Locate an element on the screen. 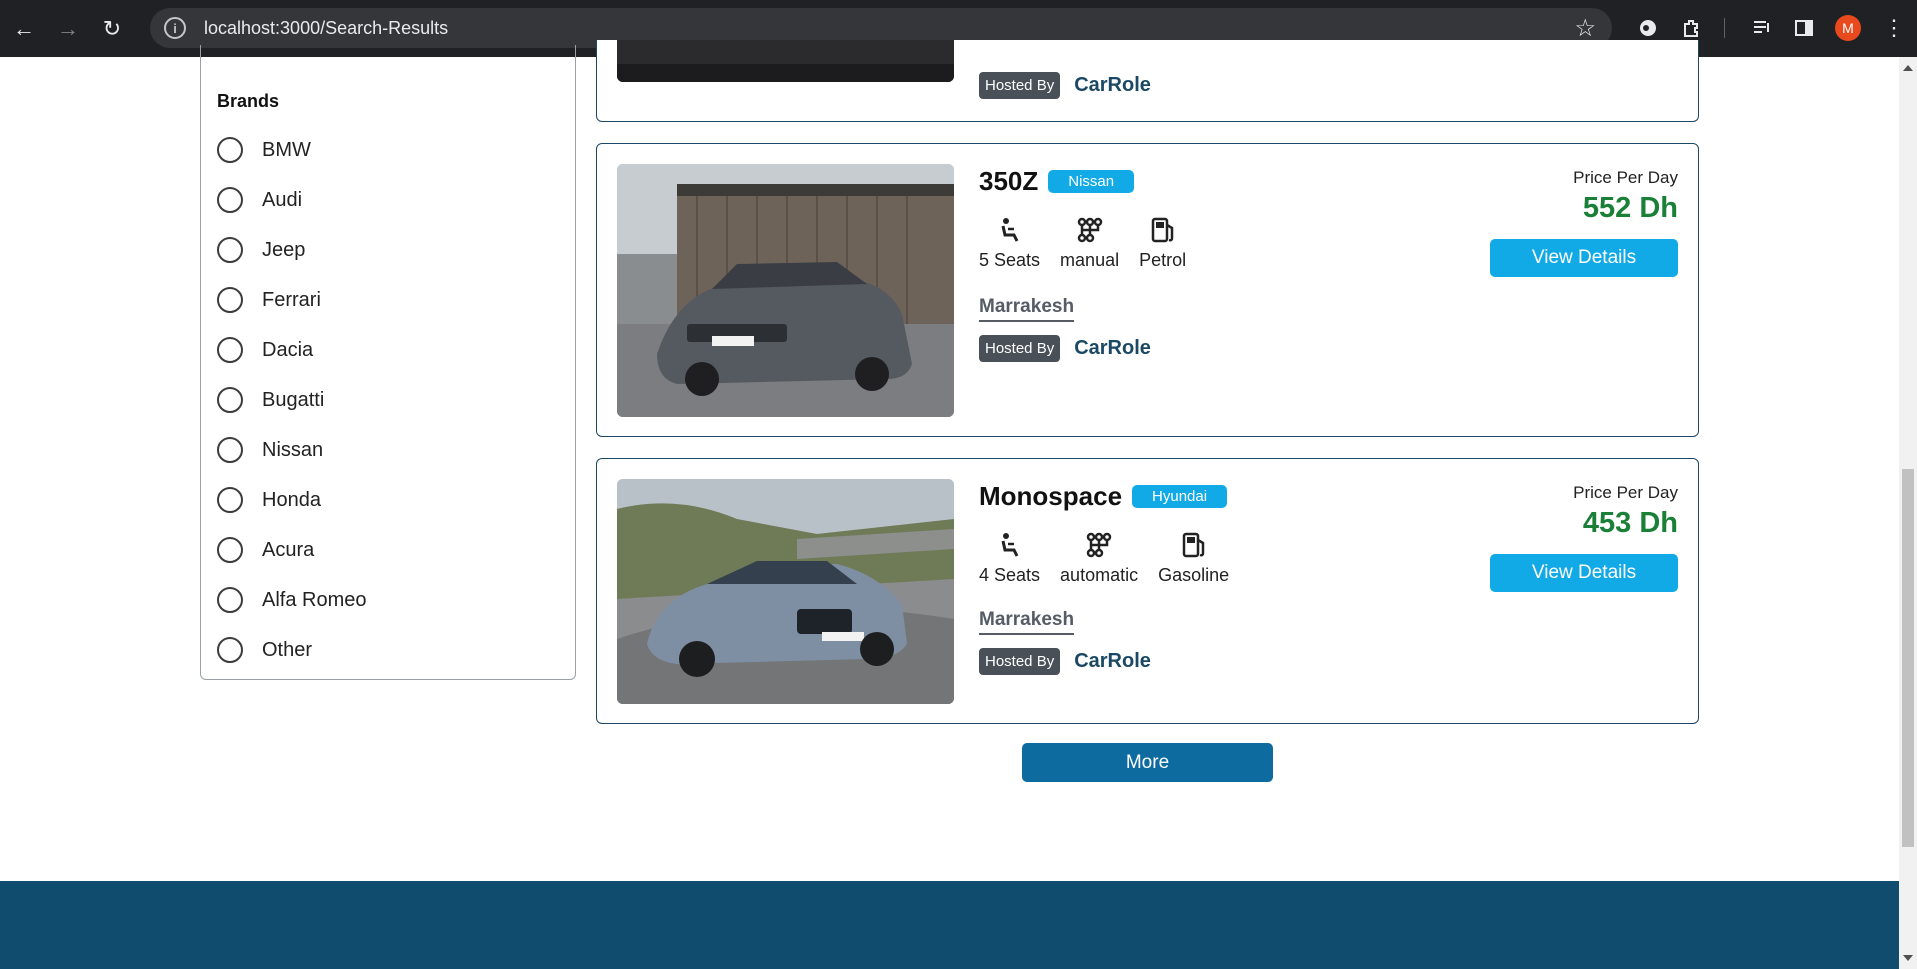 The image size is (1917, 969). url-text: localhost:3000/Search-Results is located at coordinates (326, 28).